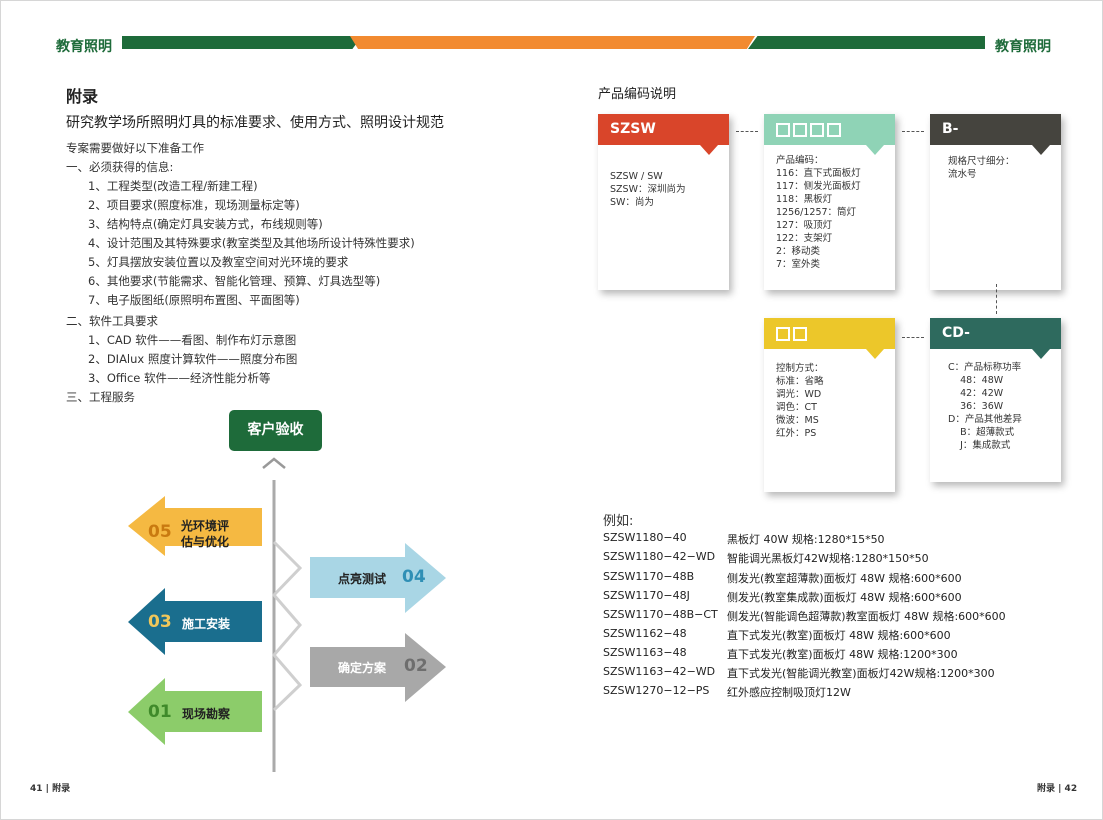 The image size is (1103, 820). Describe the element at coordinates (416, 666) in the screenshot. I see `step-02-num: 02` at that location.